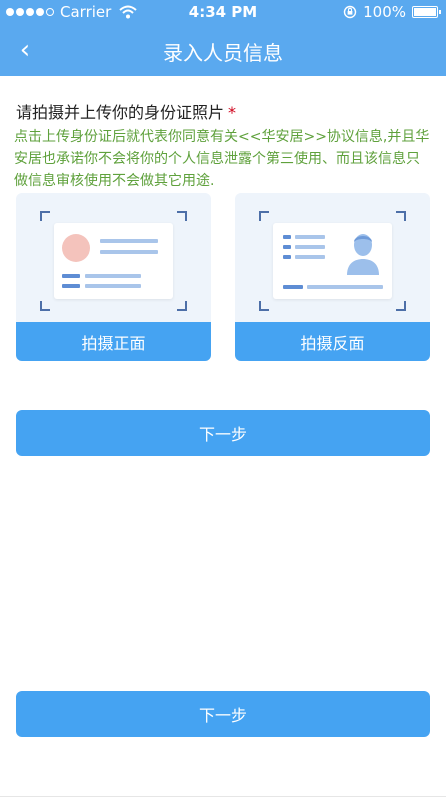 This screenshot has width=446, height=800. I want to click on battery-icon, so click(426, 12).